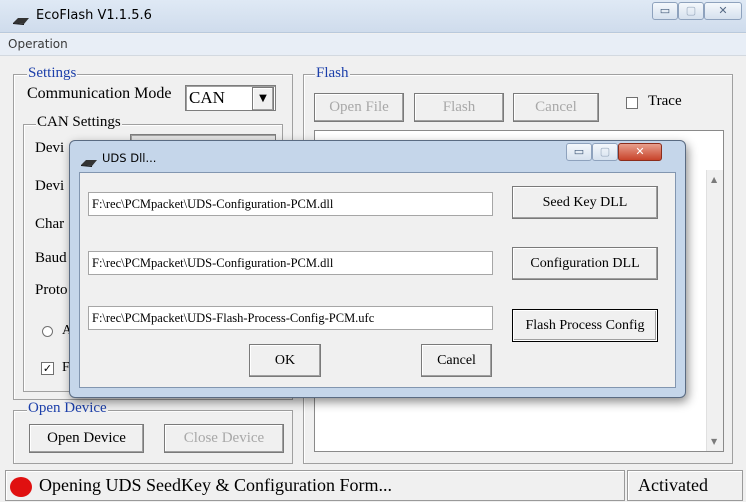 This screenshot has width=746, height=502. Describe the element at coordinates (230, 98) in the screenshot. I see `communication-mode-select: CAN ▼` at that location.